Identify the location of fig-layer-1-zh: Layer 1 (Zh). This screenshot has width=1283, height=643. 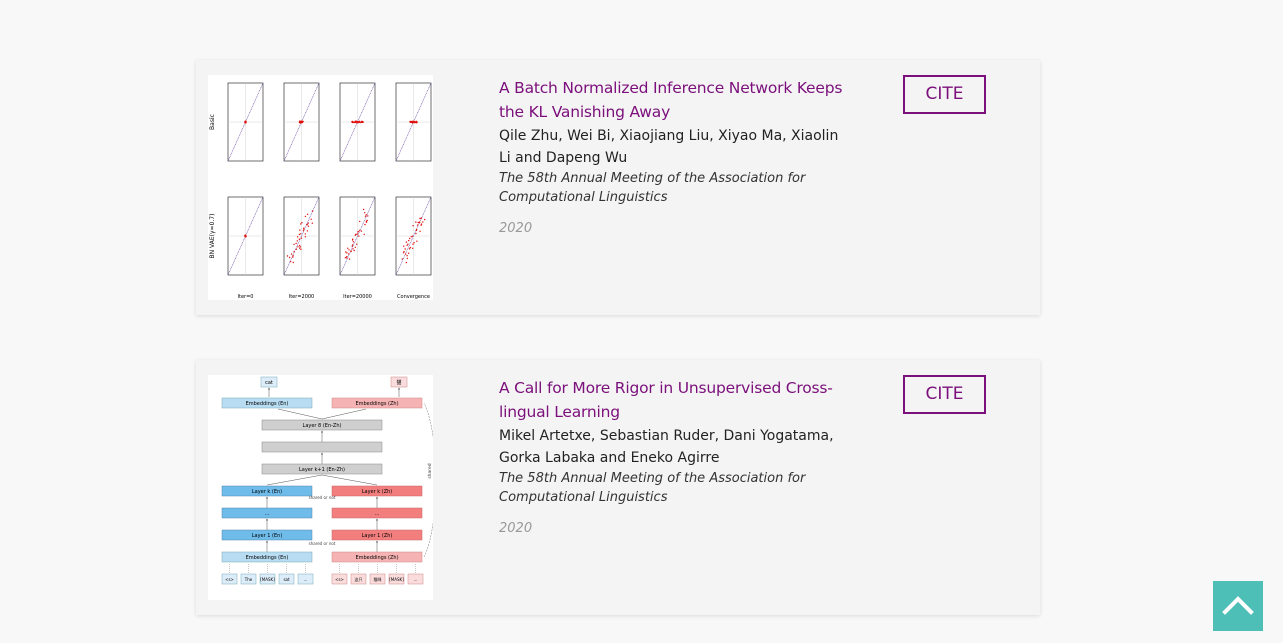
(377, 536).